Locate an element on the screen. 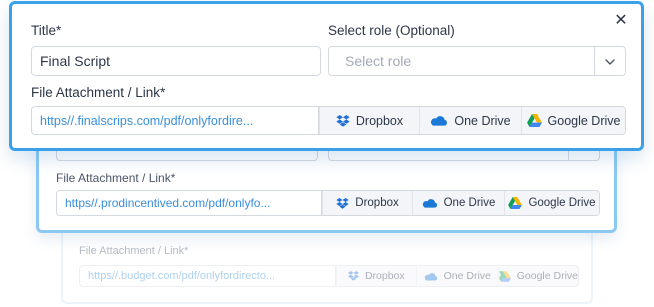 This screenshot has height=307, width=654. chevron-down-icon is located at coordinates (610, 62).